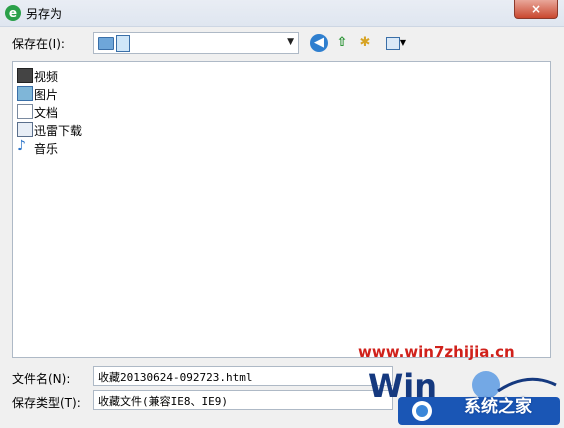  Describe the element at coordinates (196, 43) in the screenshot. I see `save-in-combobox: ▼` at that location.